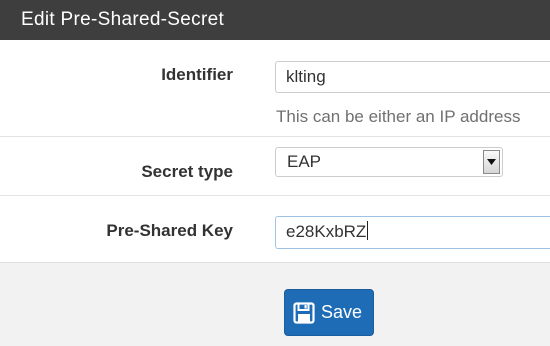  Describe the element at coordinates (275, 20) in the screenshot. I see `panel-title: Edit Pre-Shared-Secret` at that location.